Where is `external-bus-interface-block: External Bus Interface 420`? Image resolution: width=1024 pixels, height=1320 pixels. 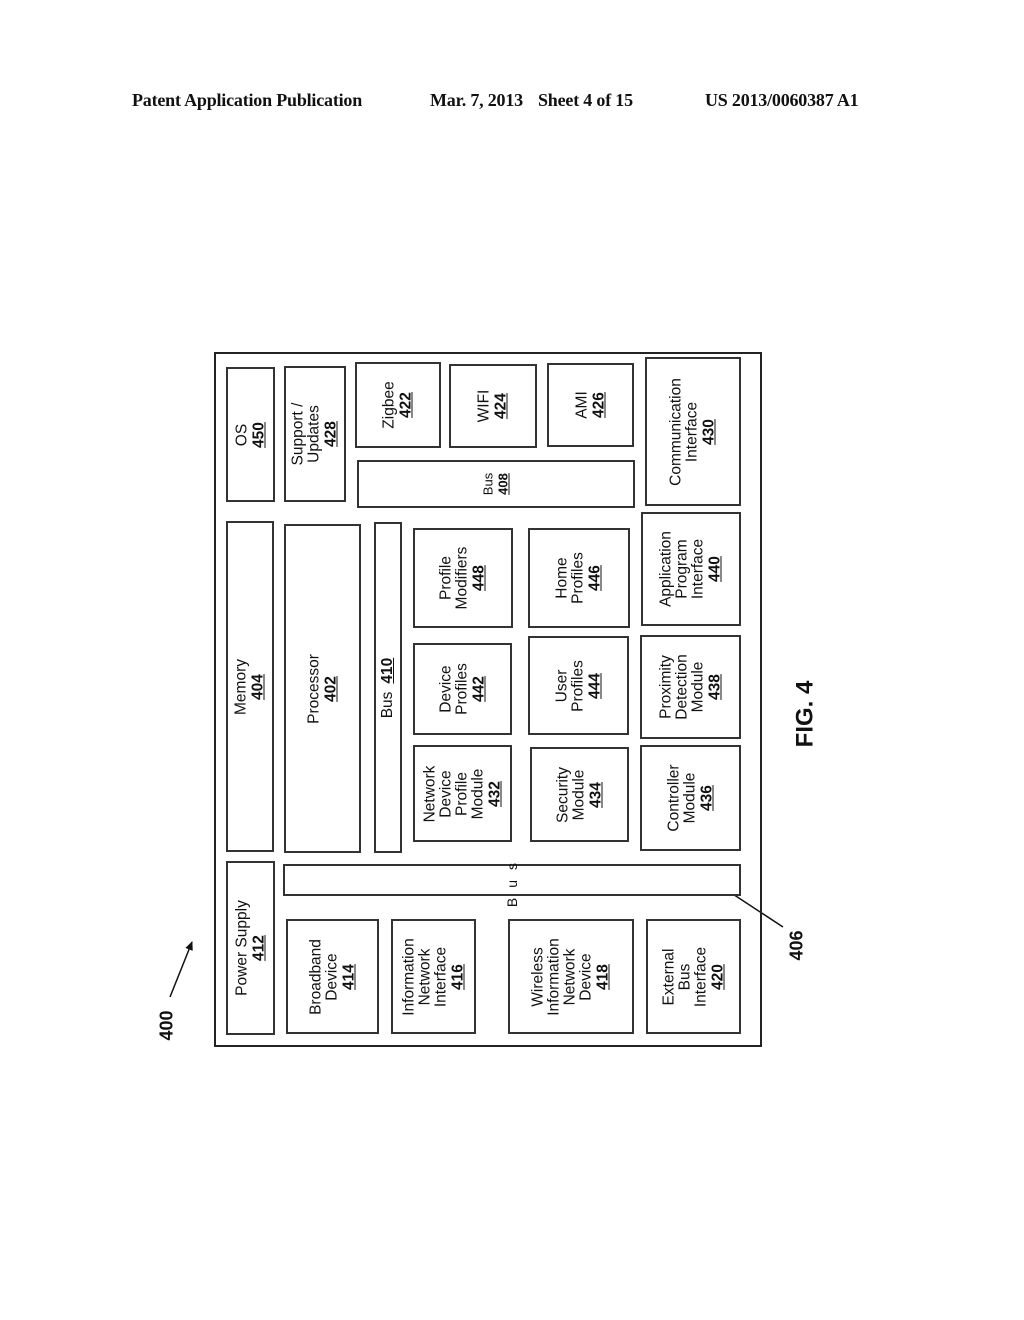
external-bus-interface-block: External Bus Interface 420 is located at coordinates (693, 976).